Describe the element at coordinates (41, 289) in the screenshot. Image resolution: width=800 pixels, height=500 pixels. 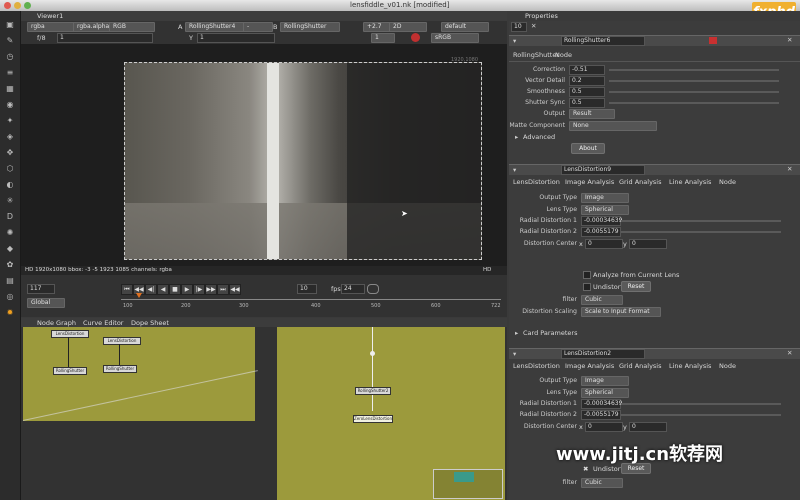
I see `frame-field: 117` at that location.